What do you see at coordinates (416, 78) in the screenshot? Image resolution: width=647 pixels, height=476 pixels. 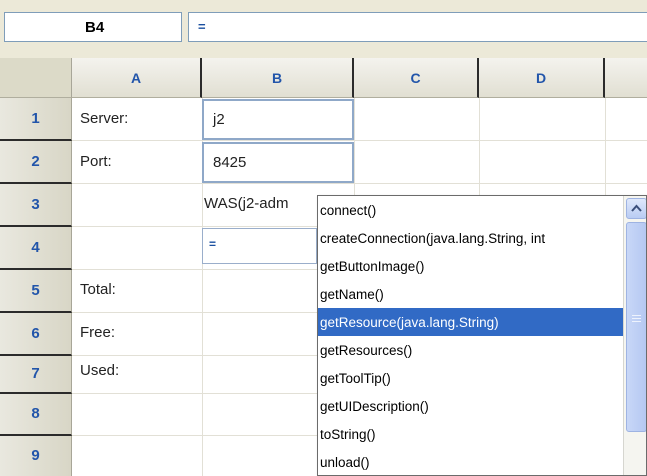 I see `column-header-c: C` at bounding box center [416, 78].